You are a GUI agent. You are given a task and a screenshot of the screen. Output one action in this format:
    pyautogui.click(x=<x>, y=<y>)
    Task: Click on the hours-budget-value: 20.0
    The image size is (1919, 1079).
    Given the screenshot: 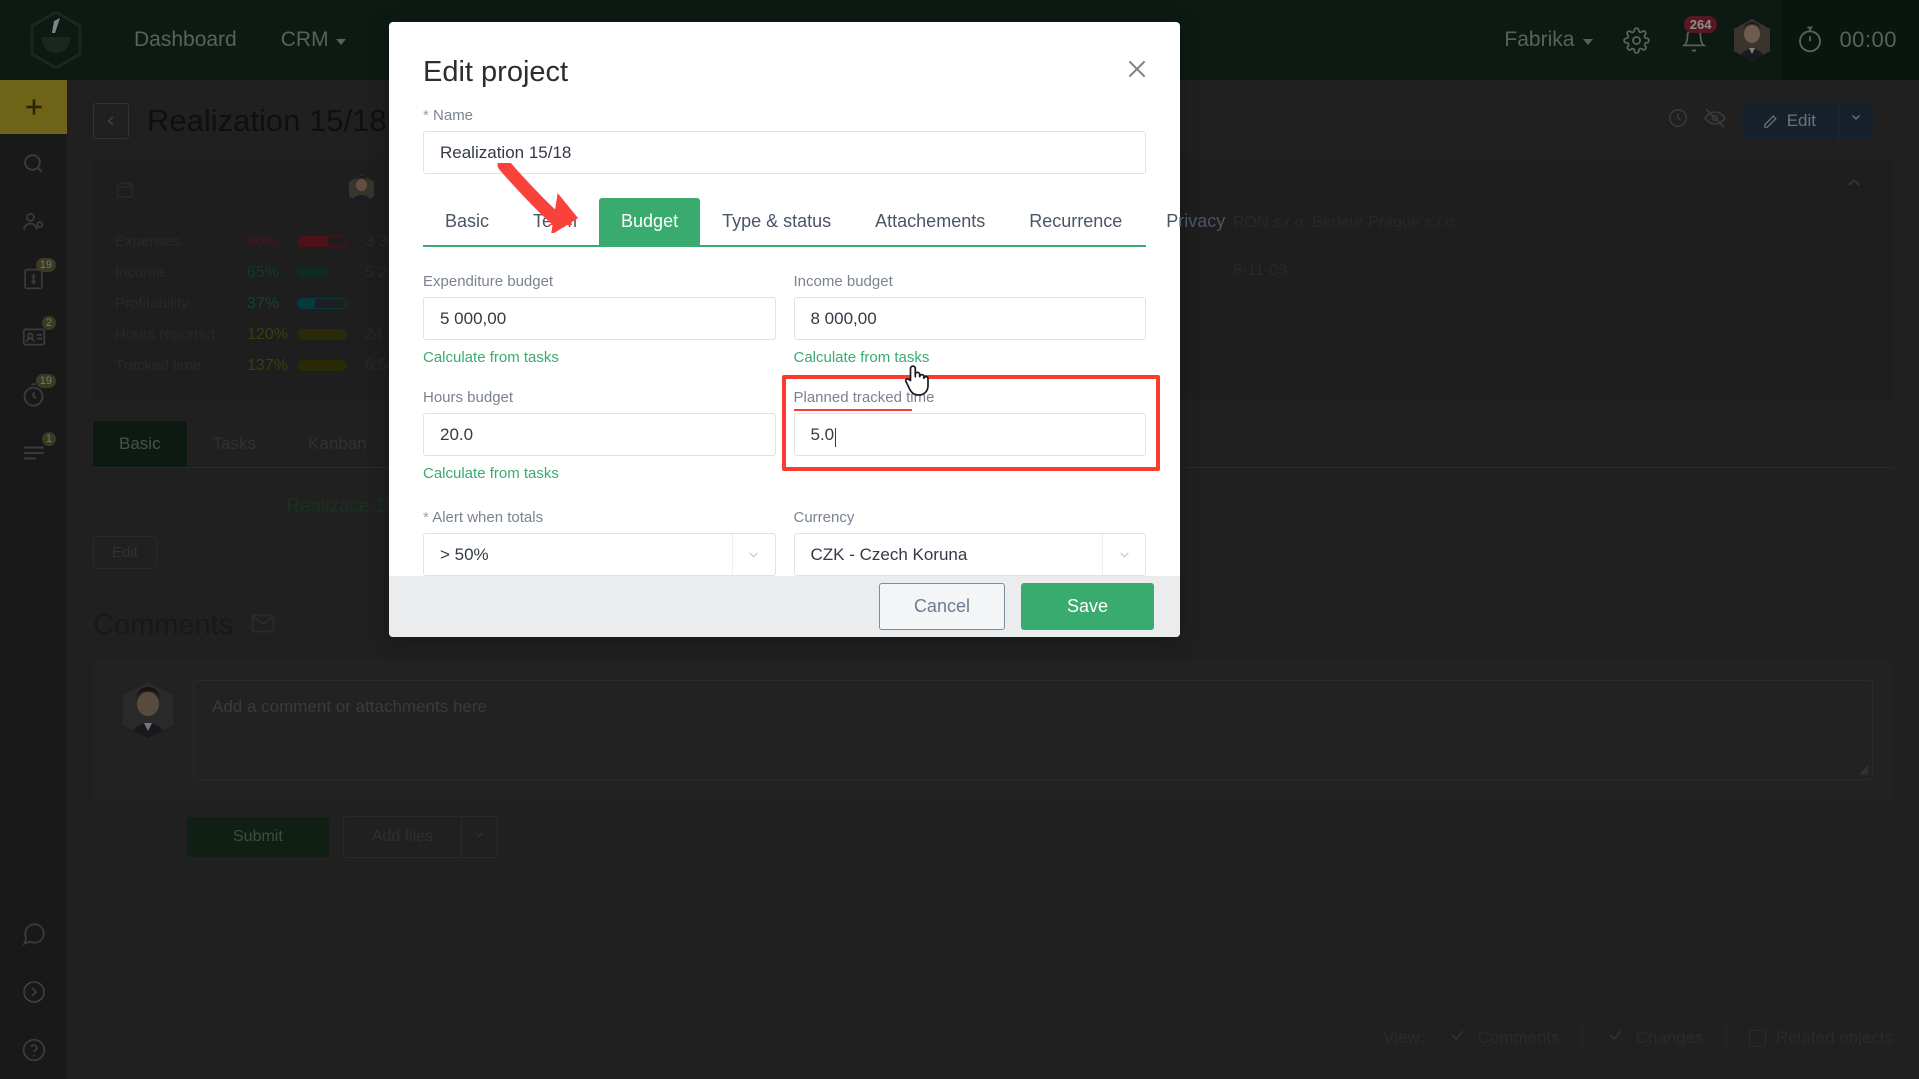 What is the action you would take?
    pyautogui.click(x=457, y=434)
    